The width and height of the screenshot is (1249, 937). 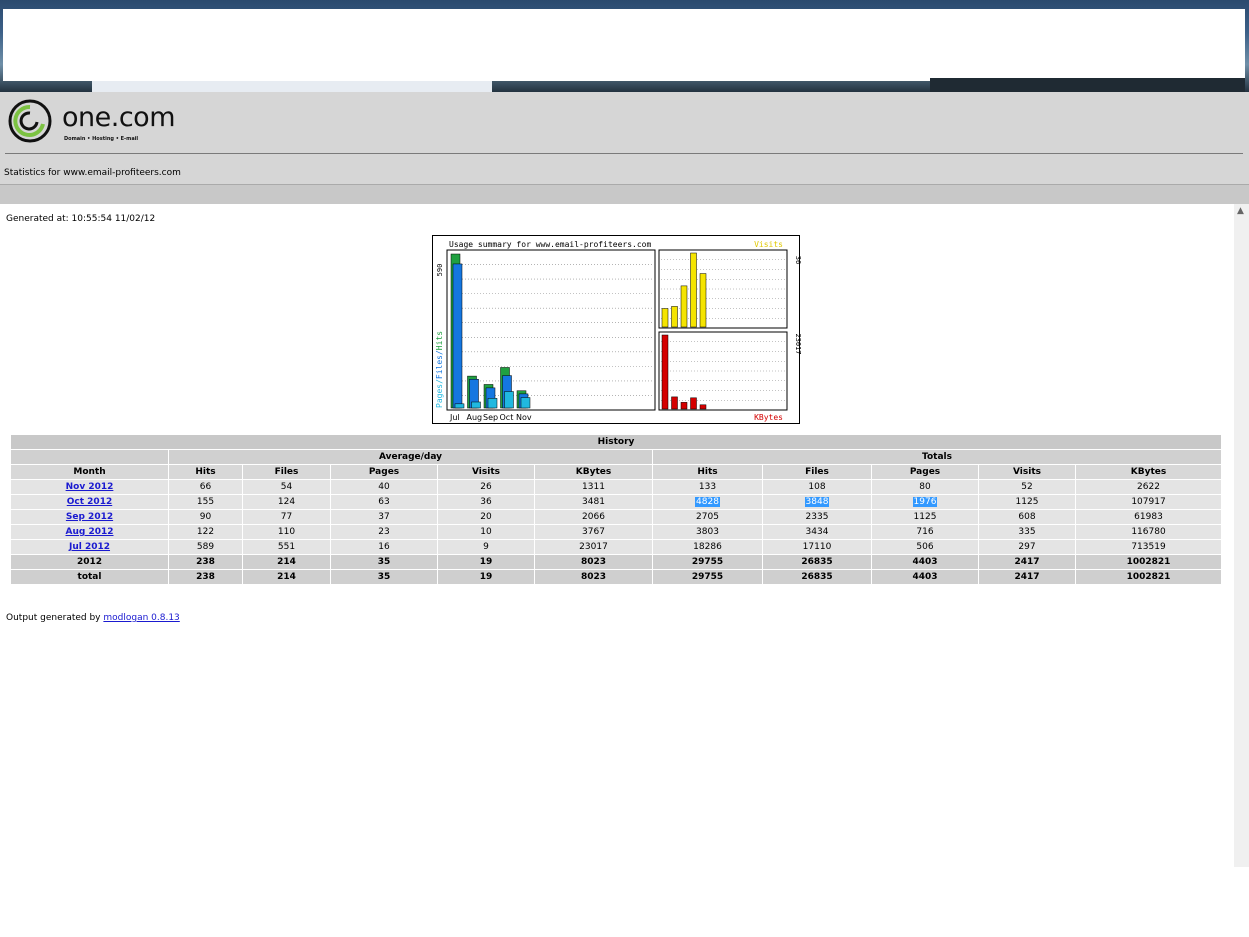 What do you see at coordinates (707, 517) in the screenshot?
I see `table-cell: 2705` at bounding box center [707, 517].